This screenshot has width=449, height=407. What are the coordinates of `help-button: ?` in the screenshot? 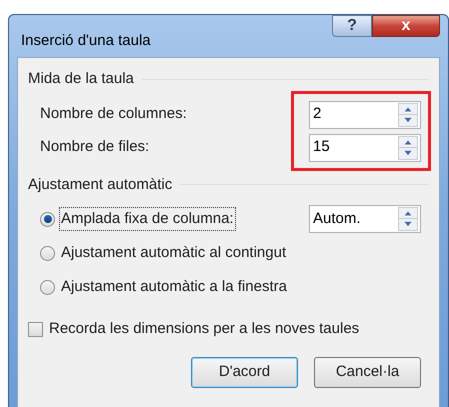 It's located at (352, 26).